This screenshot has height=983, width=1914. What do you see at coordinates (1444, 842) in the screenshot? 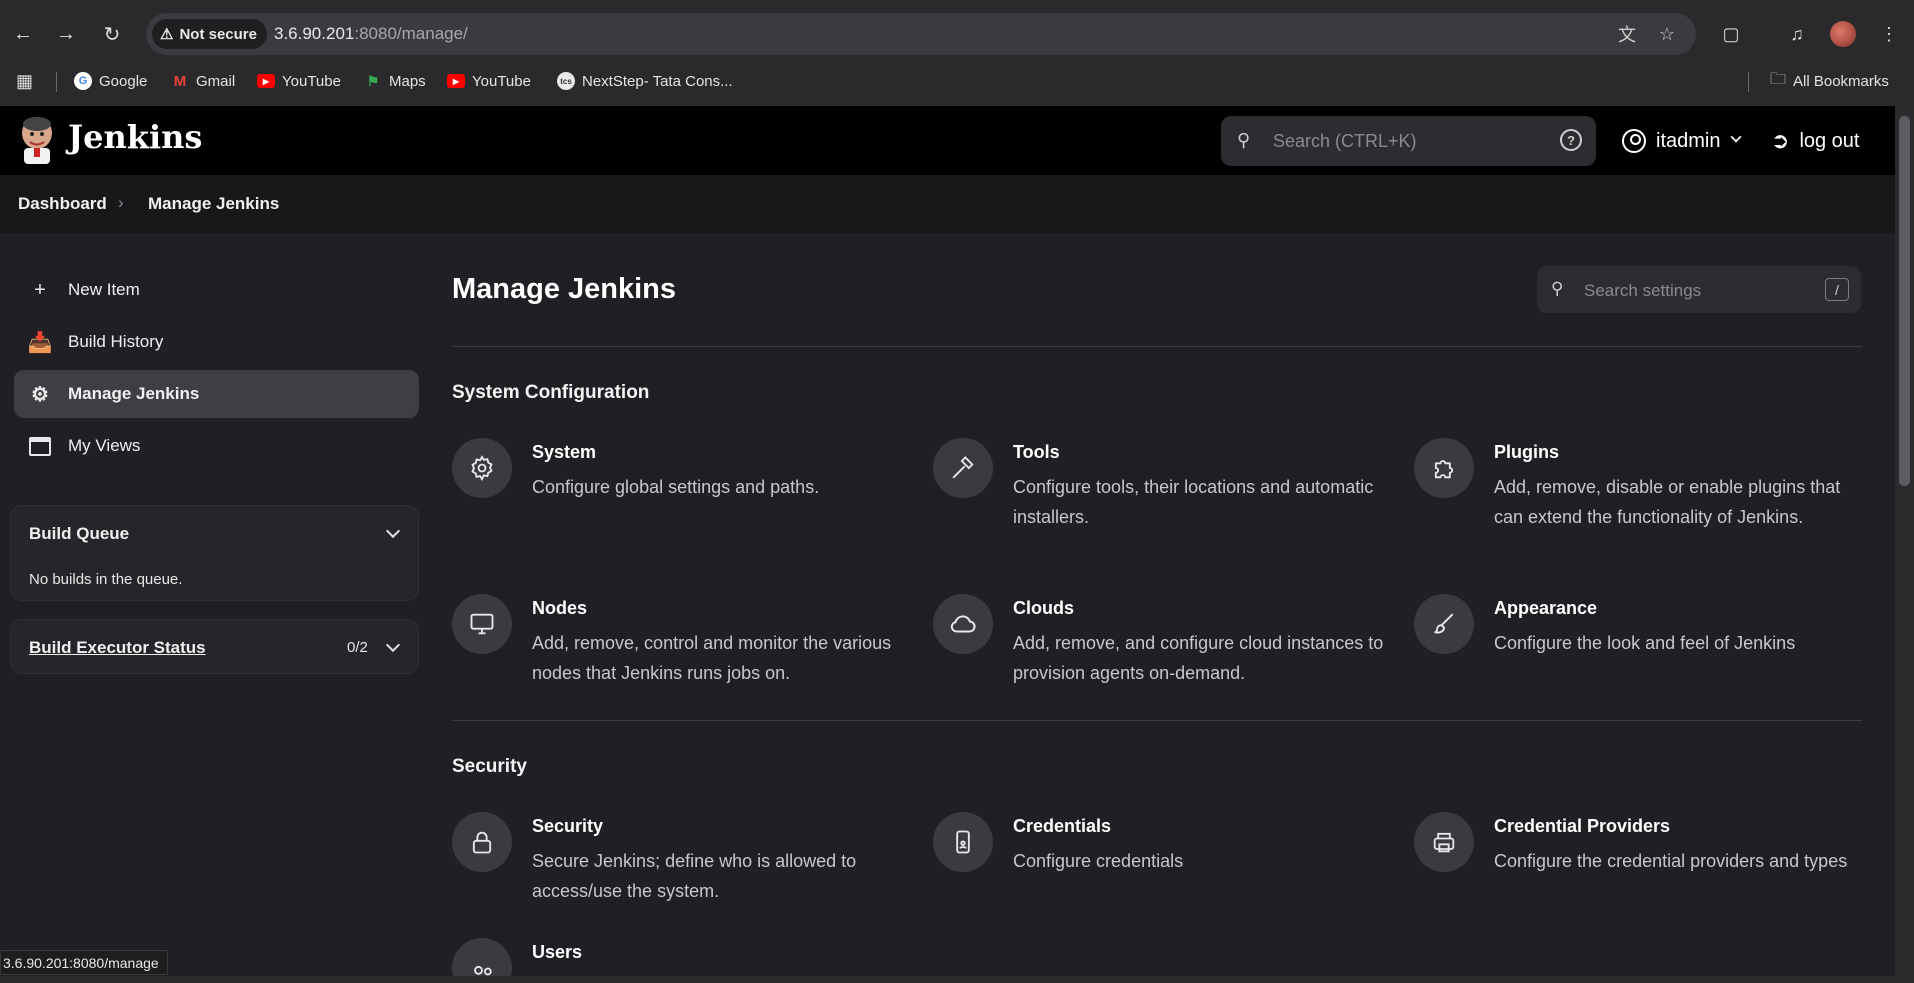
I see `printer-icon` at bounding box center [1444, 842].